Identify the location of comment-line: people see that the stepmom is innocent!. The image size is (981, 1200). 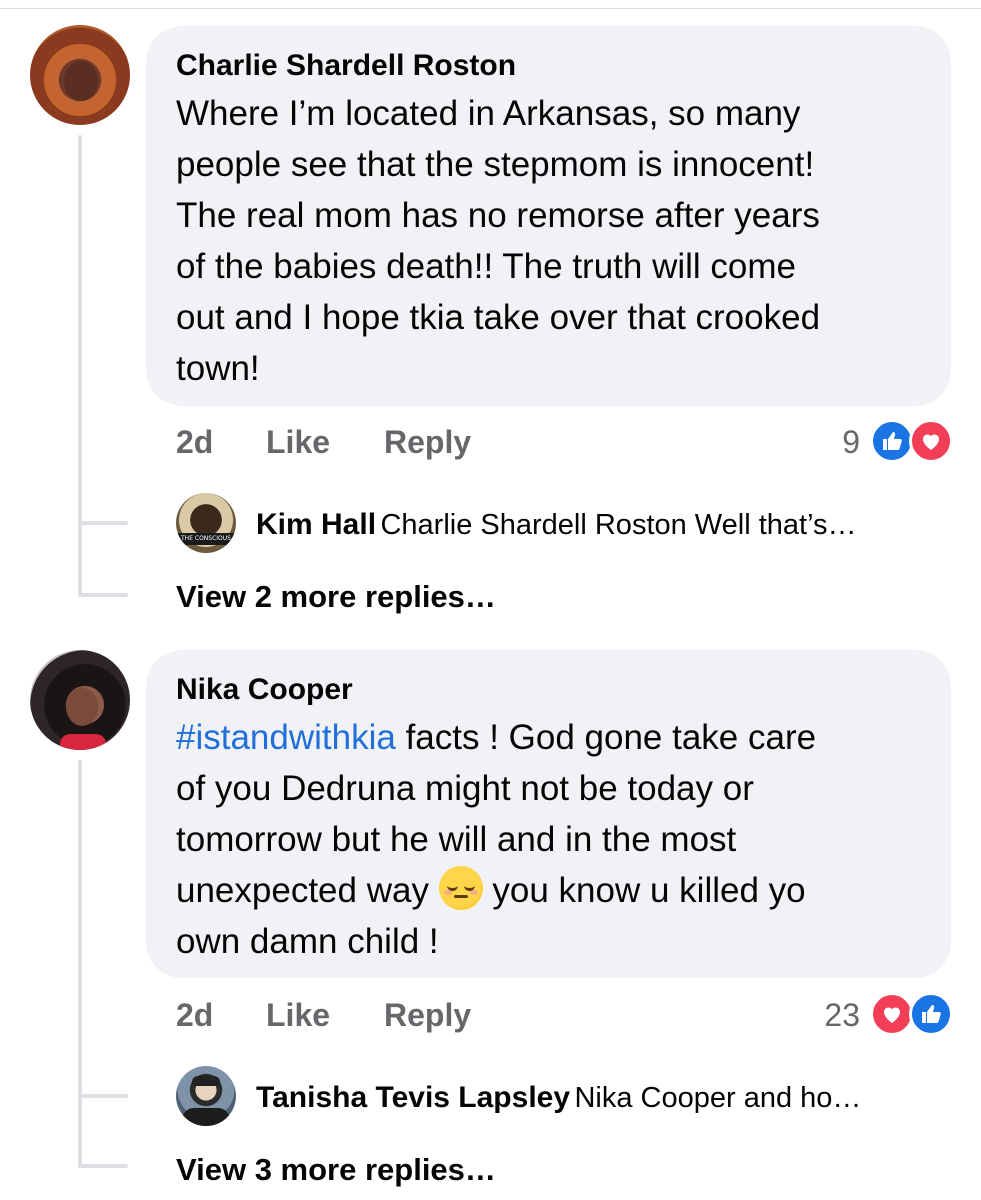
(495, 164).